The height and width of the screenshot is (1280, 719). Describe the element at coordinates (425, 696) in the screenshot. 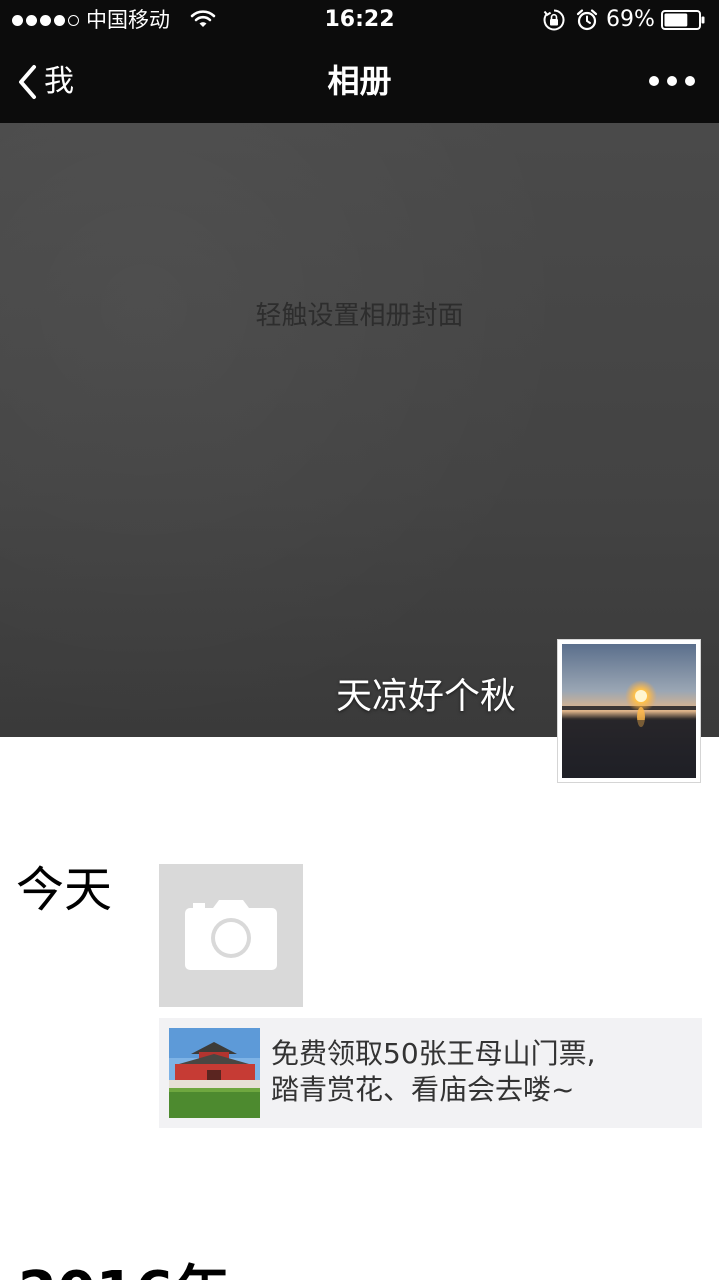

I see `username: 天凉好个秋` at that location.